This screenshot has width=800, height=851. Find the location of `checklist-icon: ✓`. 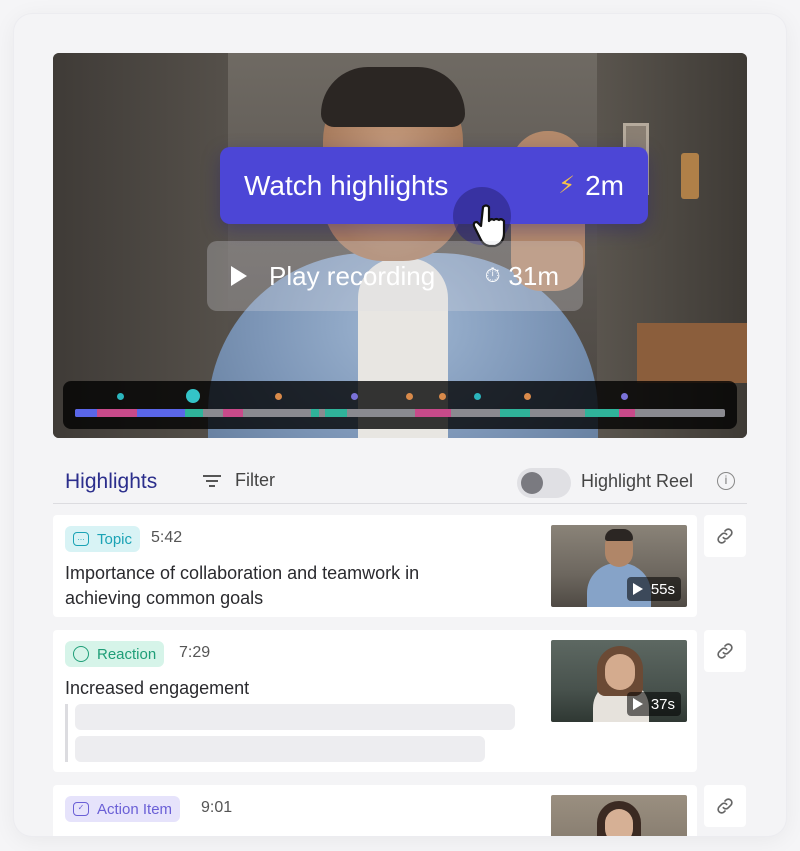

checklist-icon: ✓ is located at coordinates (81, 809).